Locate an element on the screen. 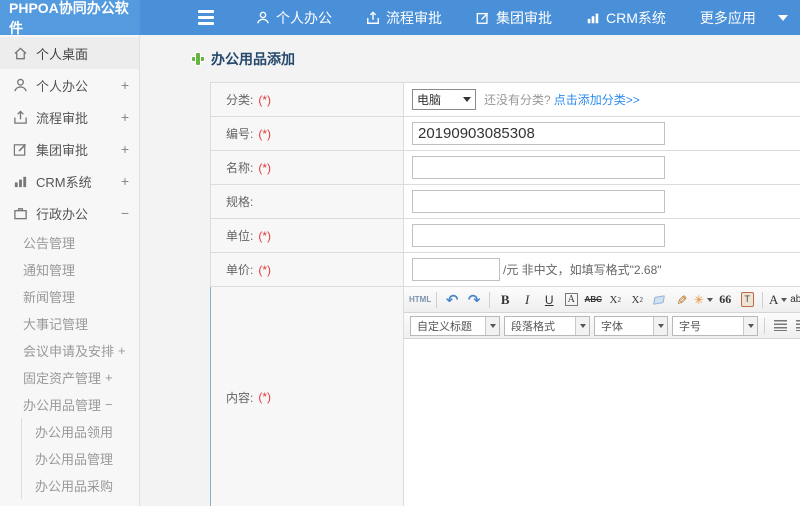 The width and height of the screenshot is (800, 506). hamburger-menu-icon is located at coordinates (206, 17).